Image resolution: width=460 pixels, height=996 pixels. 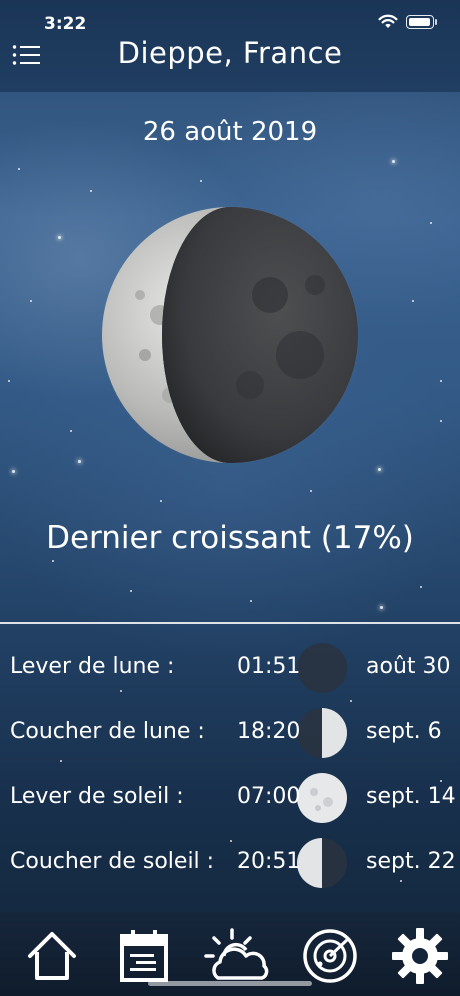 What do you see at coordinates (420, 956) in the screenshot?
I see `gear-icon` at bounding box center [420, 956].